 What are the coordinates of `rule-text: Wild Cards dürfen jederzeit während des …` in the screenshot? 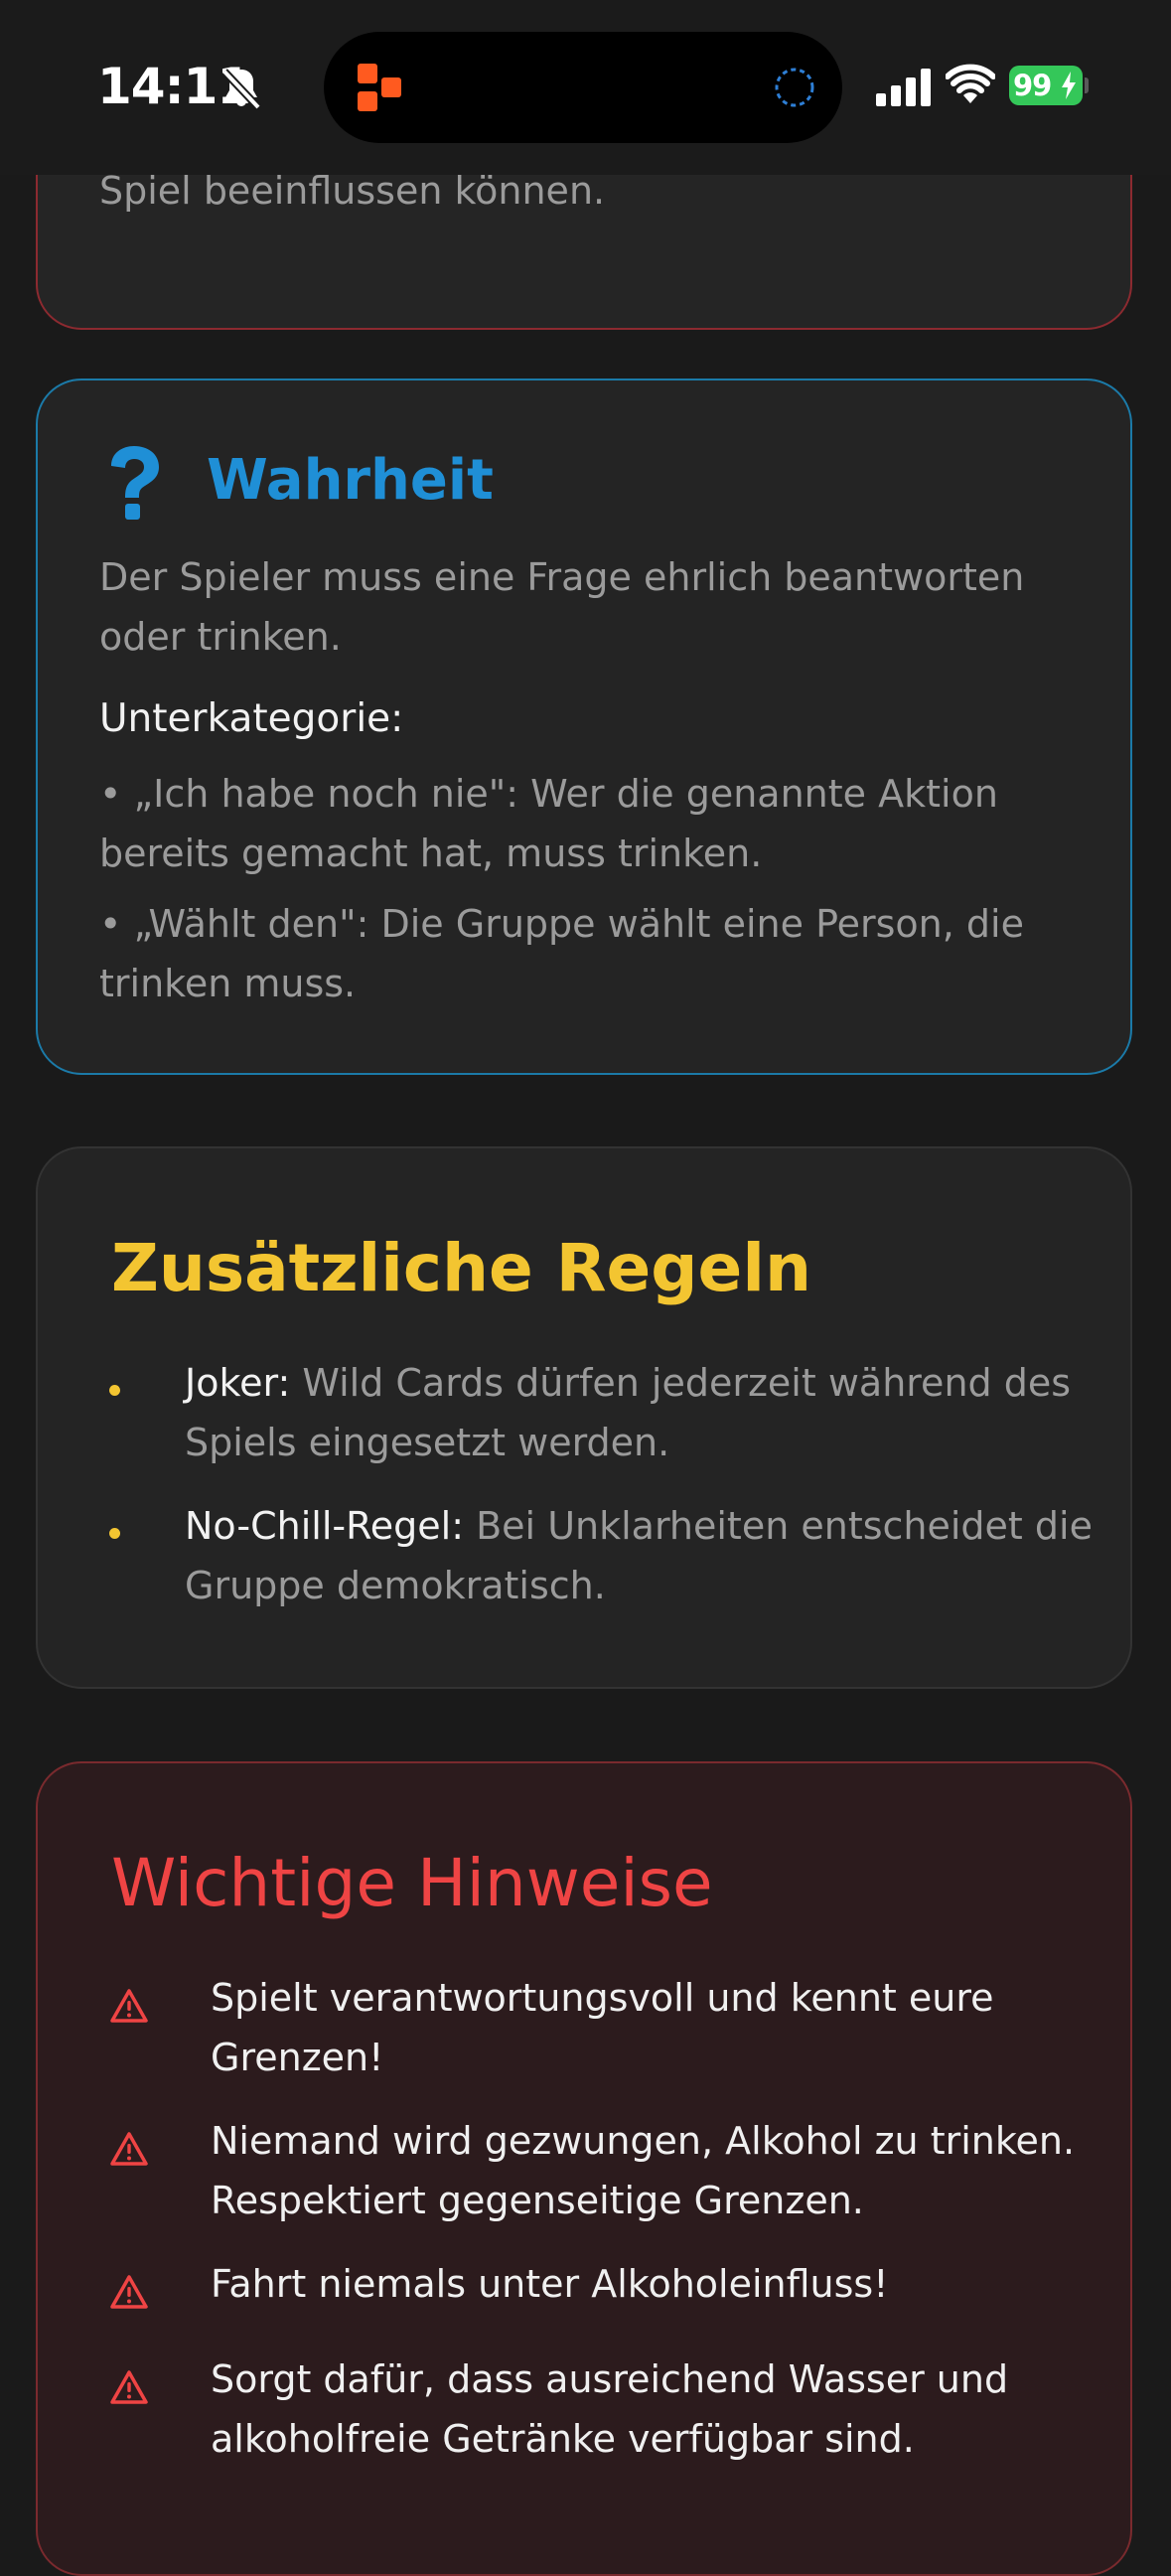 It's located at (628, 1412).